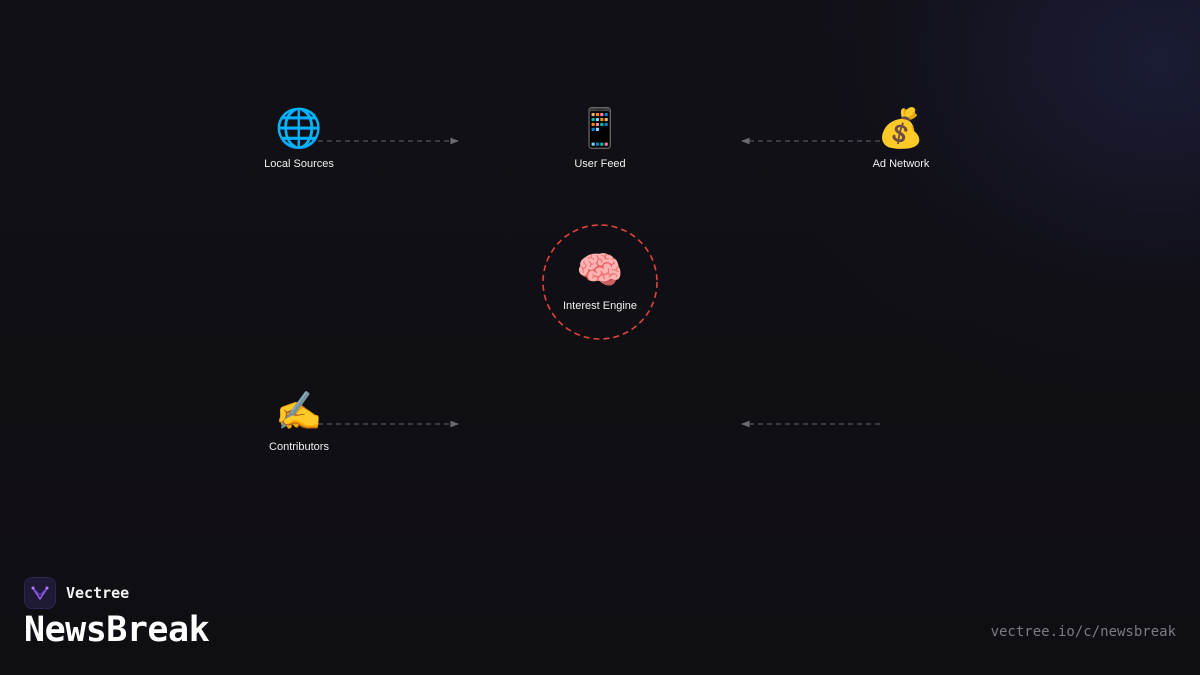 The width and height of the screenshot is (1200, 675). I want to click on node-ad-network: 💰 Ad Network, so click(901, 138).